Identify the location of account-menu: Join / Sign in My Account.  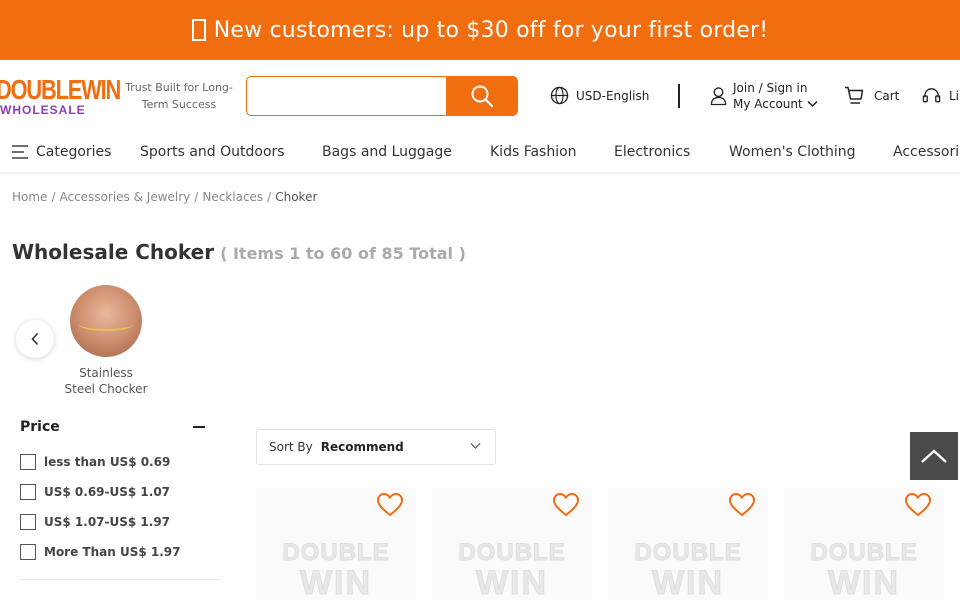
(764, 96).